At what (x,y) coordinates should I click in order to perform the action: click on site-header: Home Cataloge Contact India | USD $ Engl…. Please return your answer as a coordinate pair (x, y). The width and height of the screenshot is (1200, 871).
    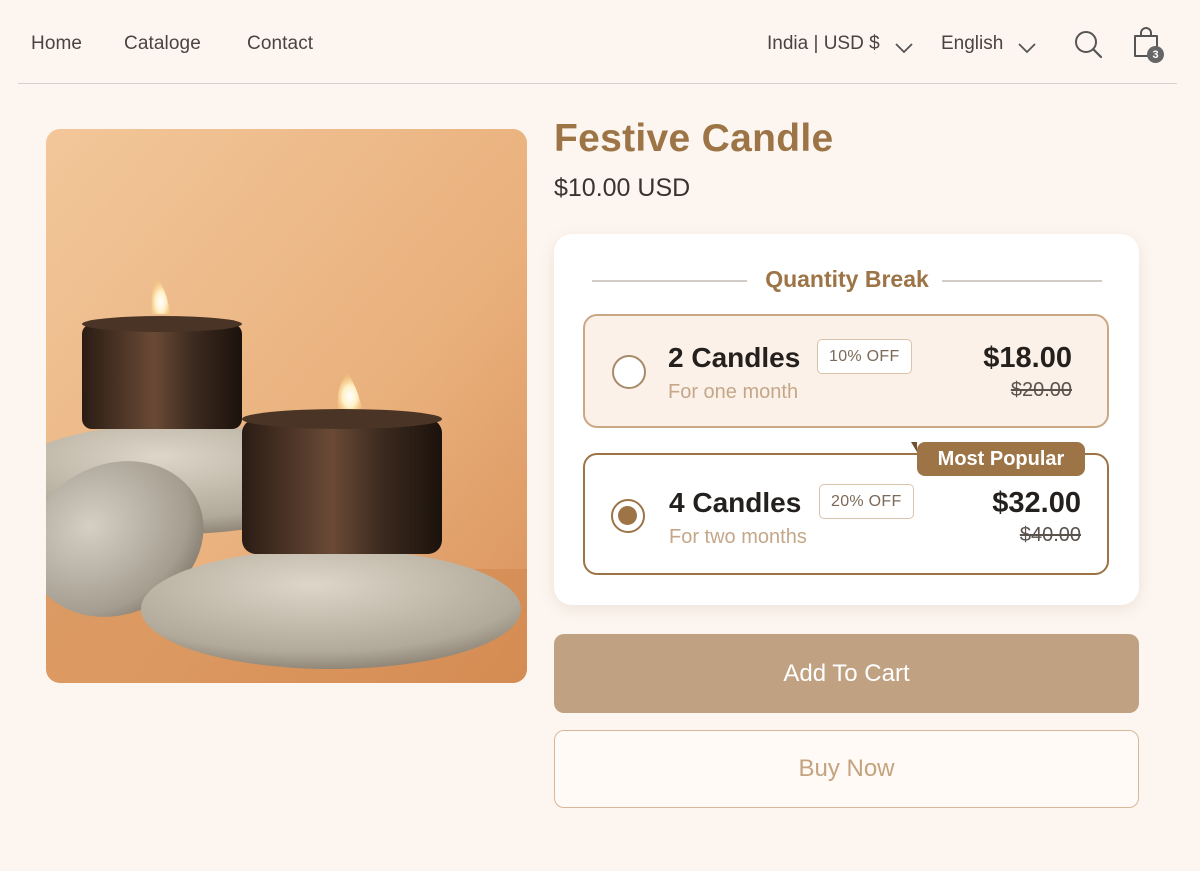
    Looking at the image, I should click on (597, 42).